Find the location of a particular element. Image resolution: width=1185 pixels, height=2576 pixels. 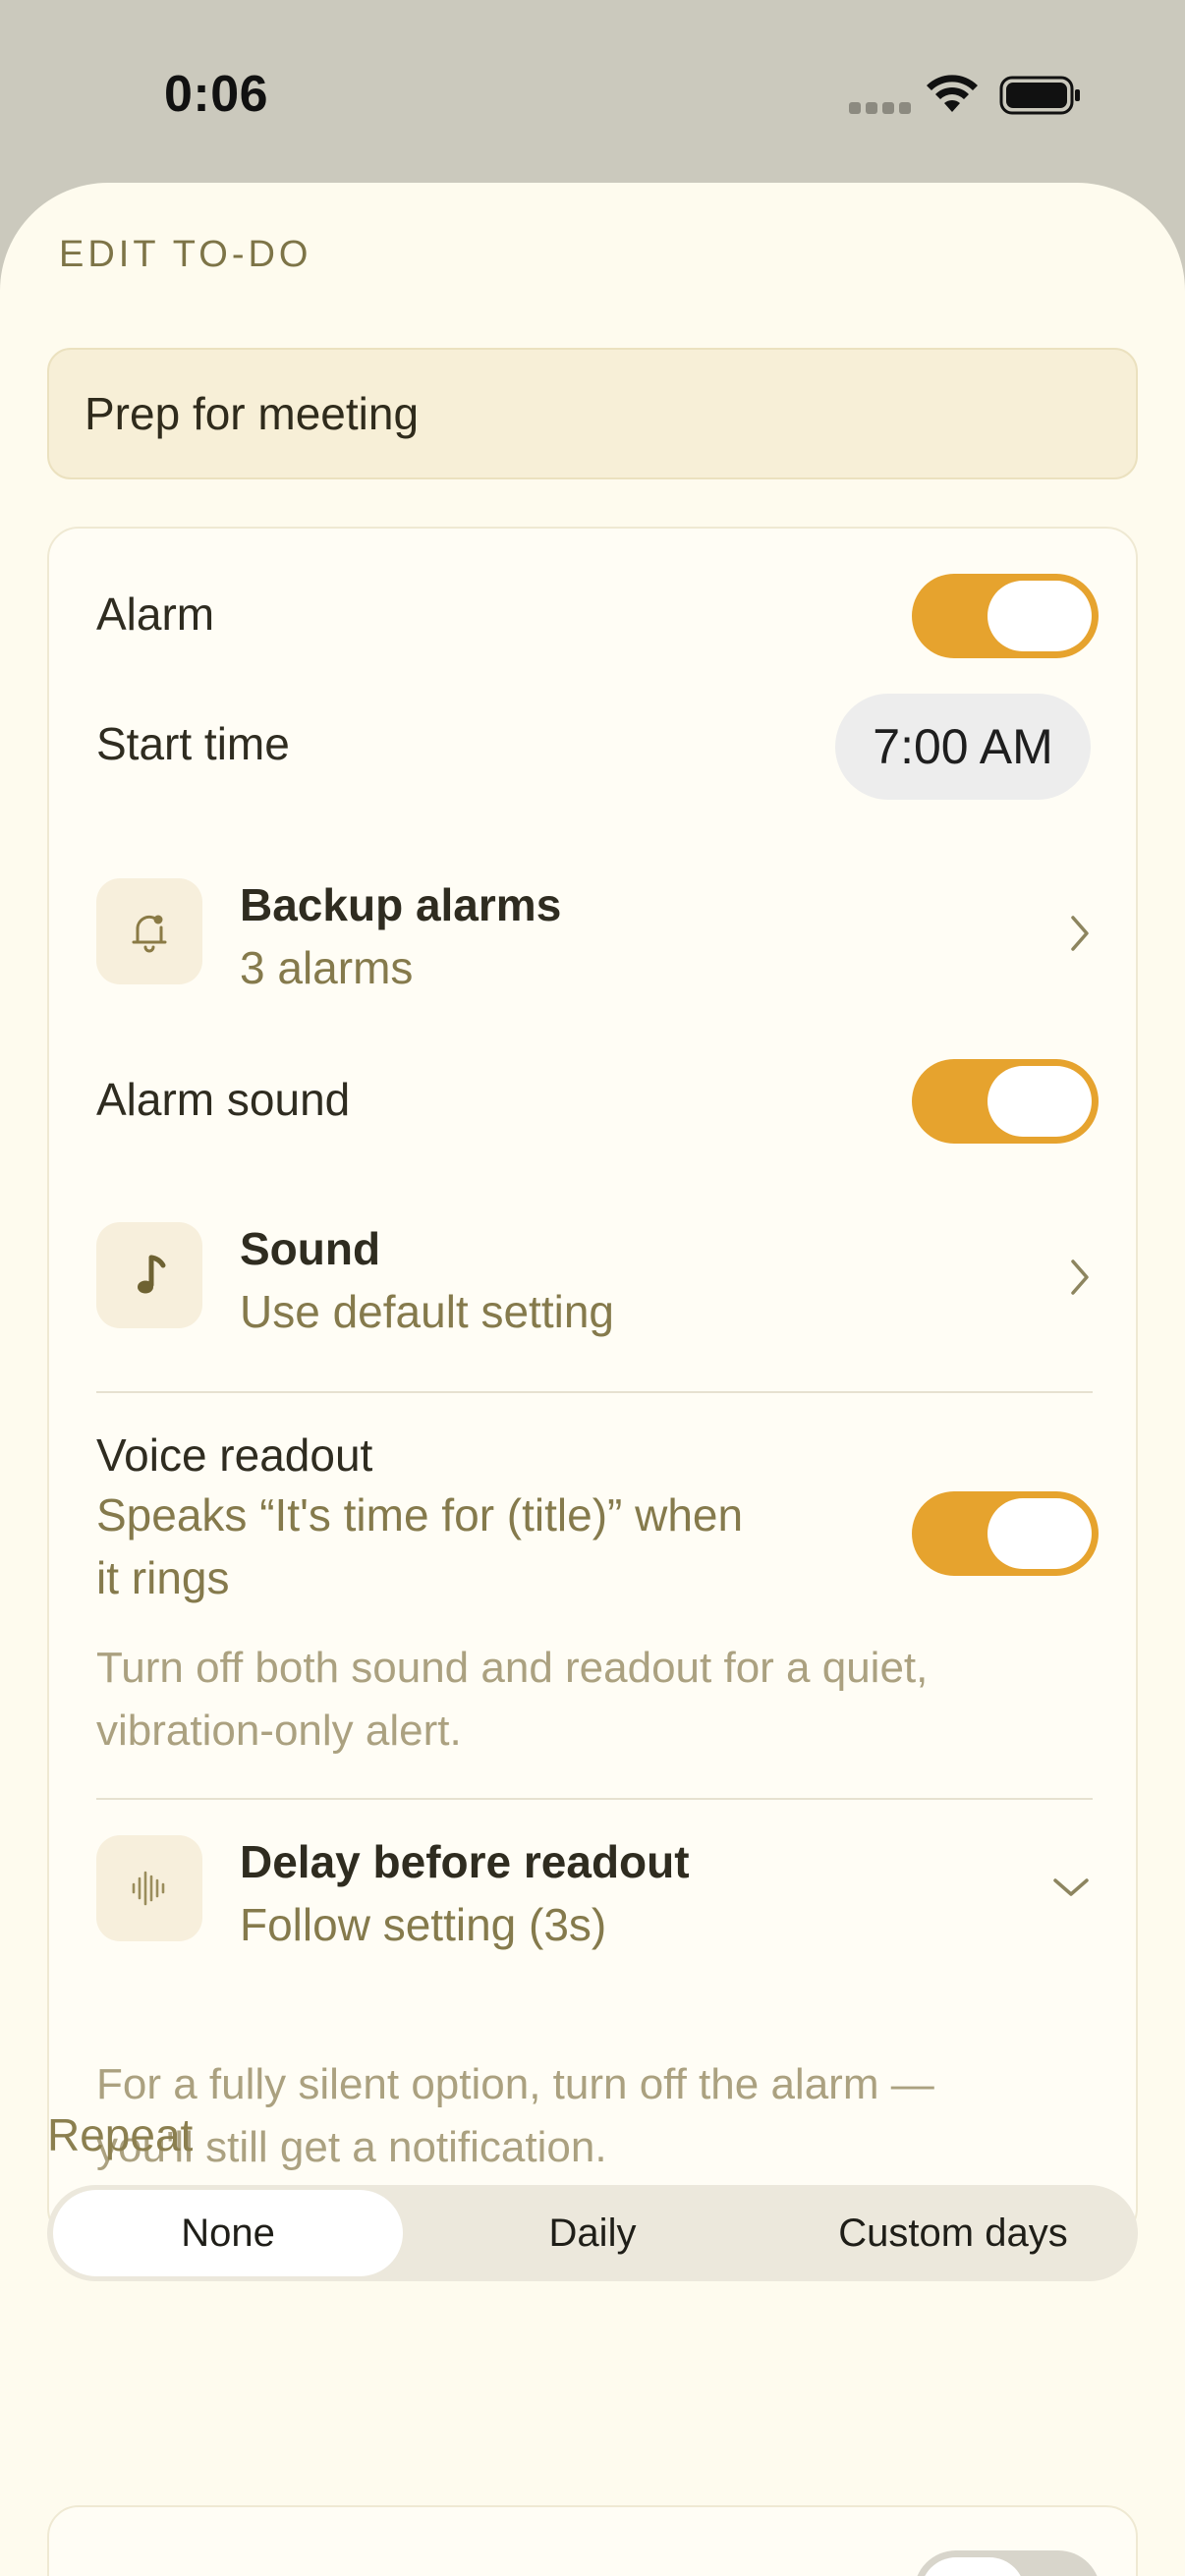

voice-readout-description-line2: it rings is located at coordinates (163, 1577).